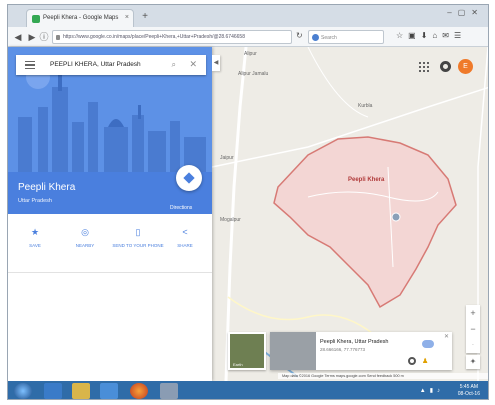 The image size is (495, 405). I want to click on compass-icon: ✦, so click(473, 362).